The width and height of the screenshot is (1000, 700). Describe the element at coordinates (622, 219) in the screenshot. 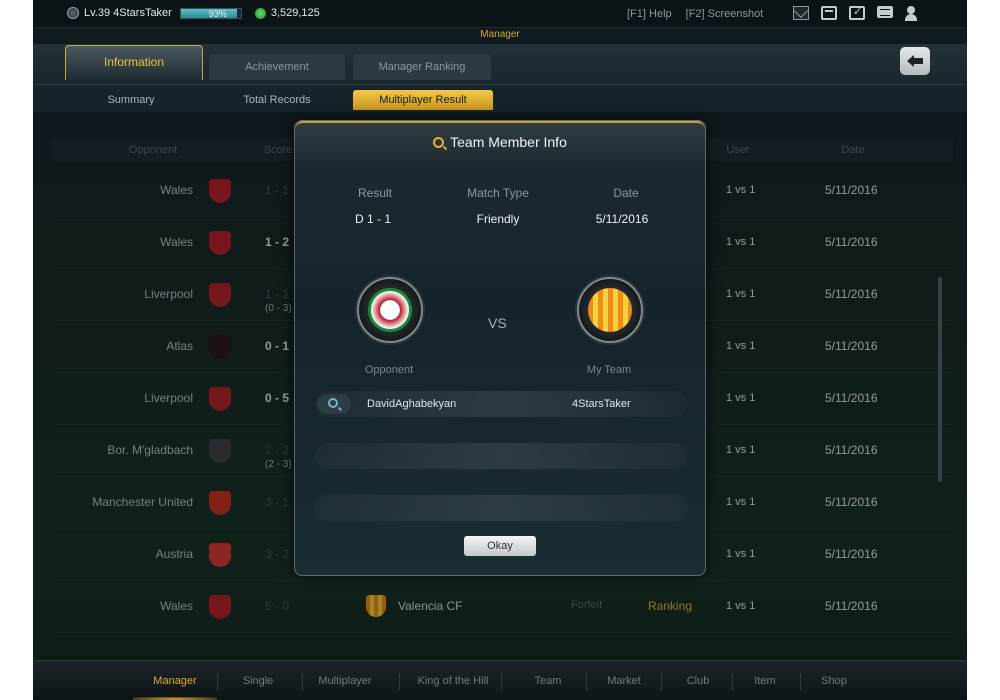

I see `date-value: 5/11/2016` at that location.